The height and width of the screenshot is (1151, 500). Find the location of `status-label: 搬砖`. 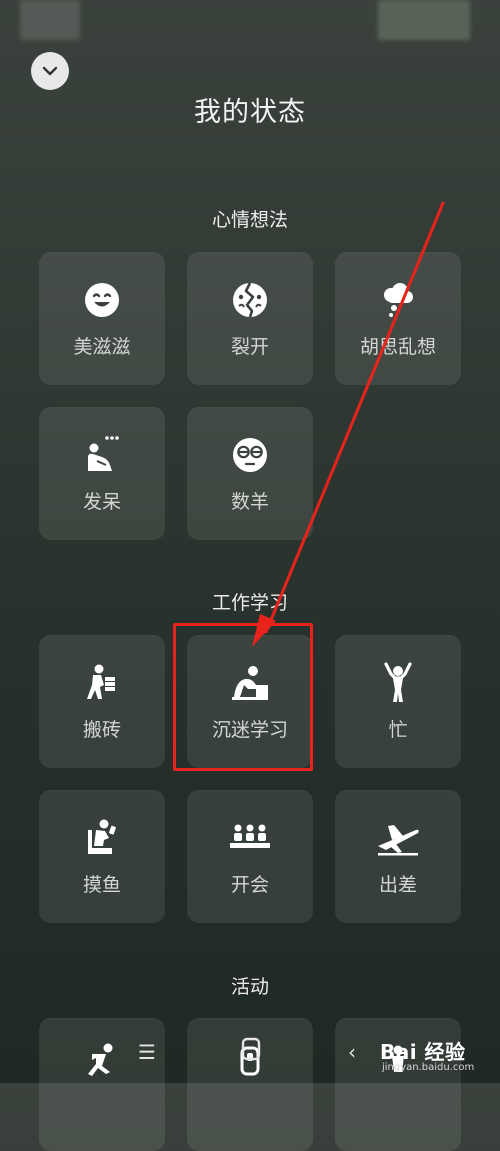

status-label: 搬砖 is located at coordinates (101, 730).